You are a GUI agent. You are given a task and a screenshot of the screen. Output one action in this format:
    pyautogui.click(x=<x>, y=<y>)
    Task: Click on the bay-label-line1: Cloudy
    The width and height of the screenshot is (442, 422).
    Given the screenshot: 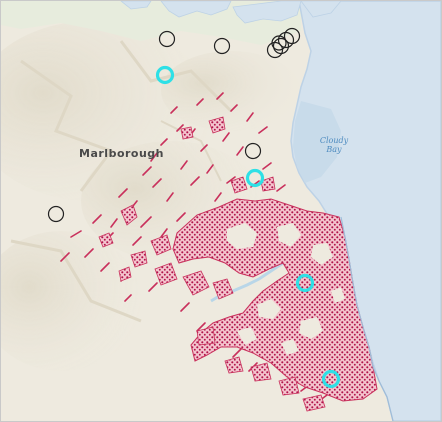 What is the action you would take?
    pyautogui.click(x=334, y=140)
    